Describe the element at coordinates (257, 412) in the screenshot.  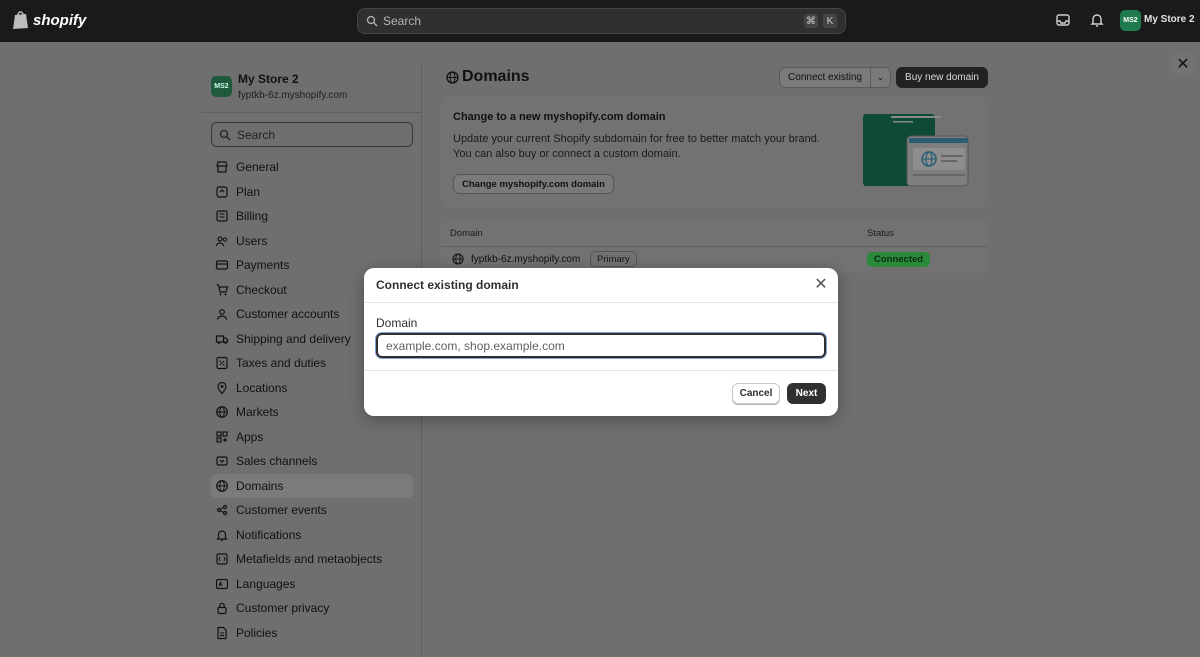
I see `sidebar-item-label: Markets` at that location.